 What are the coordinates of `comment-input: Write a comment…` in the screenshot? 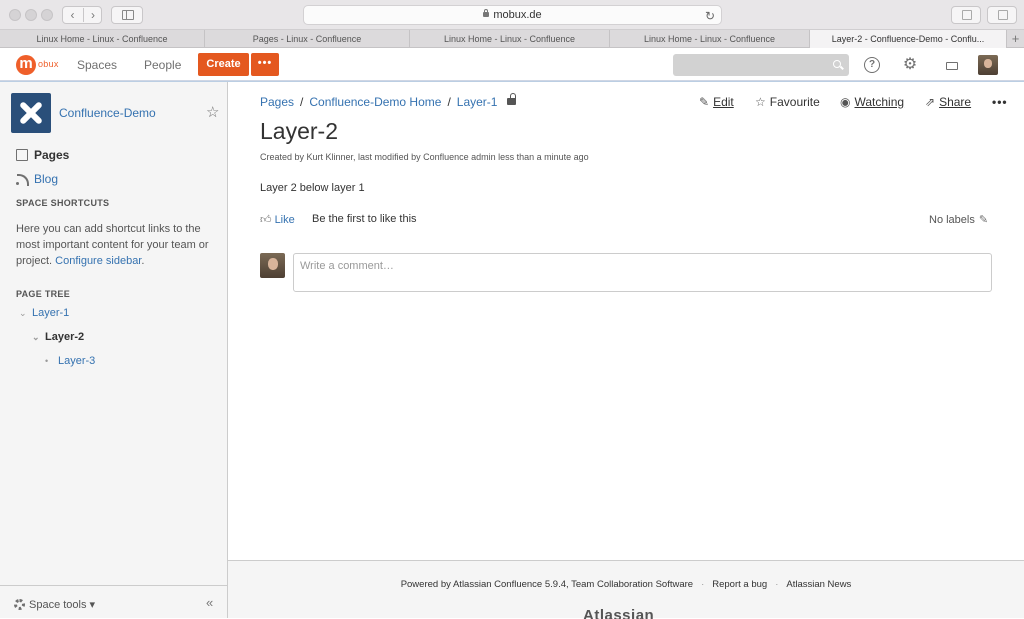 It's located at (642, 272).